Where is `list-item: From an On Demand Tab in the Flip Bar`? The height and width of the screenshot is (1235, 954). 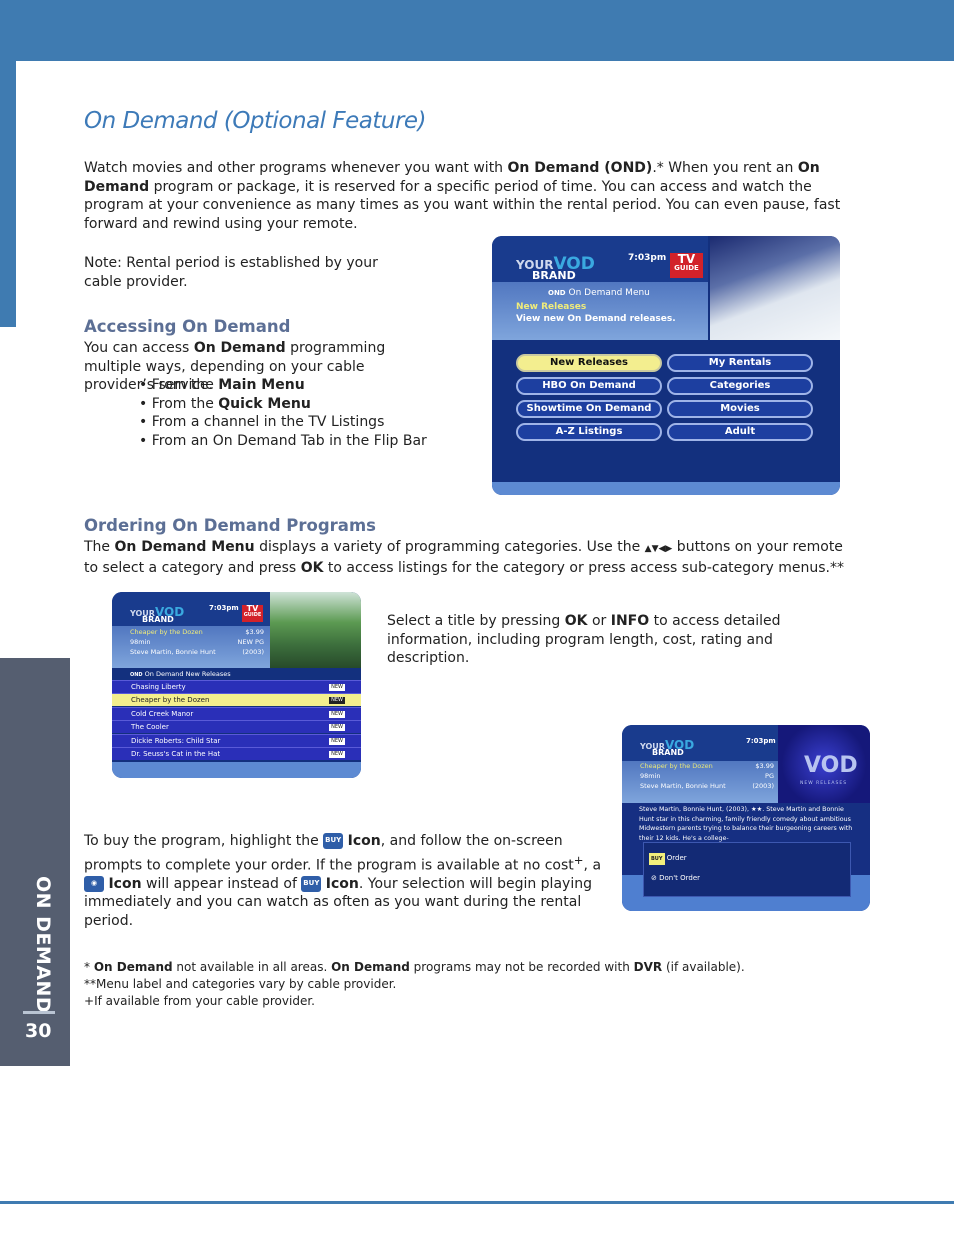 list-item: From an On Demand Tab in the Flip Bar is located at coordinates (283, 441).